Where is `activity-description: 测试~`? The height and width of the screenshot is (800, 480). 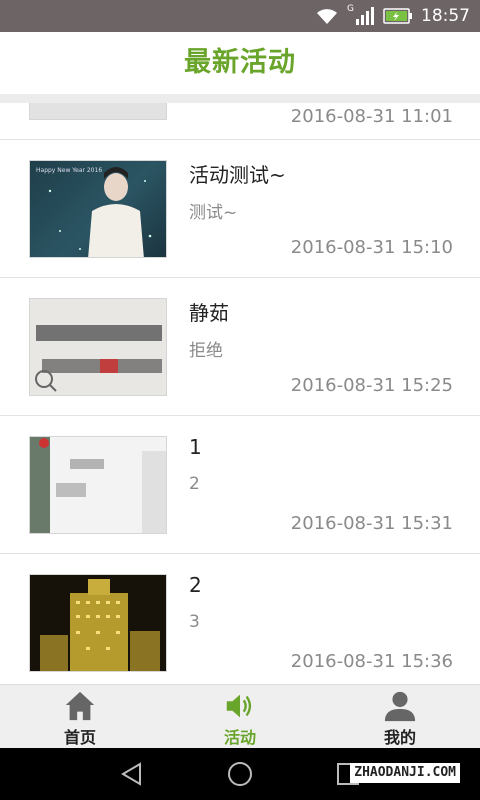 activity-description: 测试~ is located at coordinates (213, 213).